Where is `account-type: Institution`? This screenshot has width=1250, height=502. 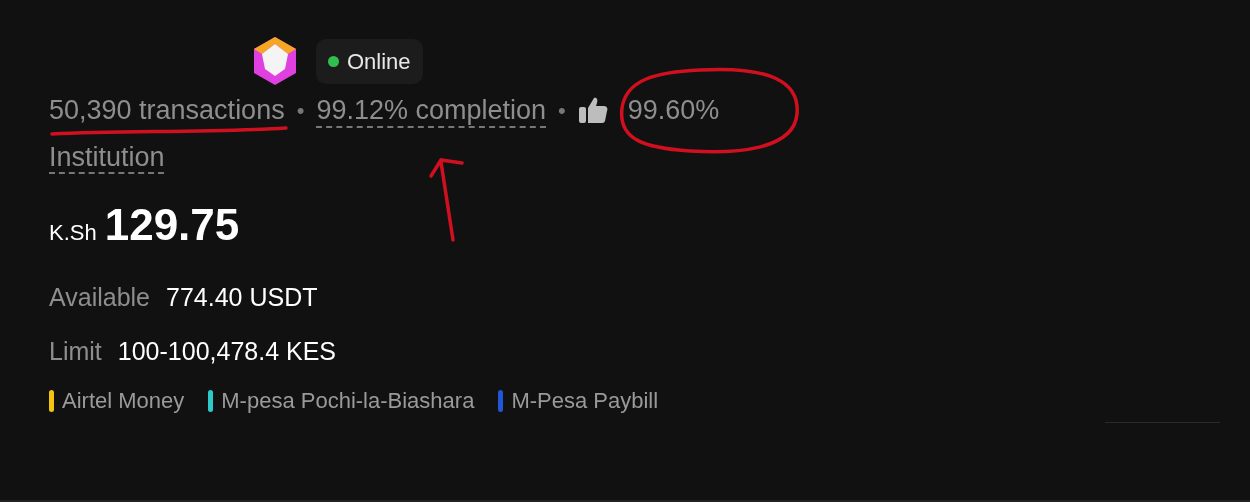
account-type: Institution is located at coordinates (107, 157).